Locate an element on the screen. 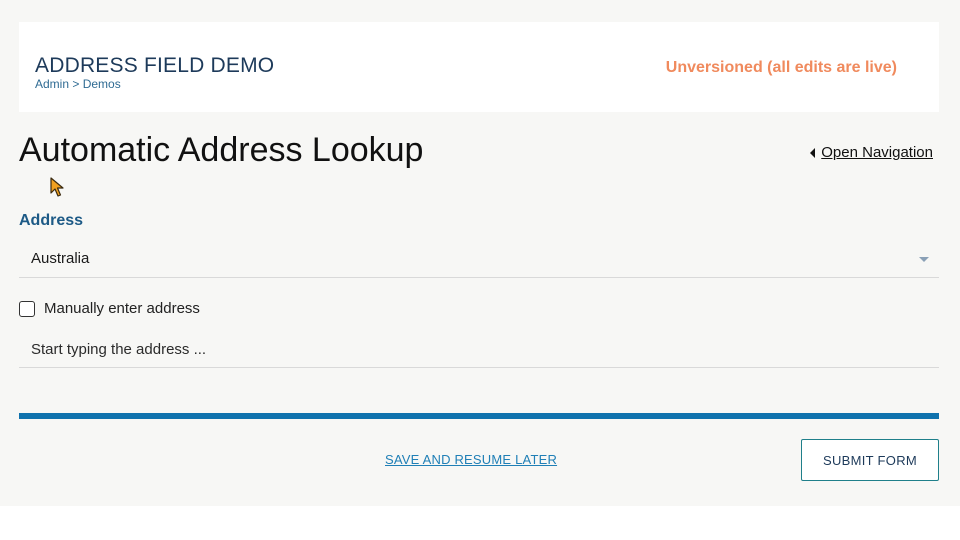 This screenshot has height=540, width=960. breadcrumb: Admin > Demos is located at coordinates (78, 84).